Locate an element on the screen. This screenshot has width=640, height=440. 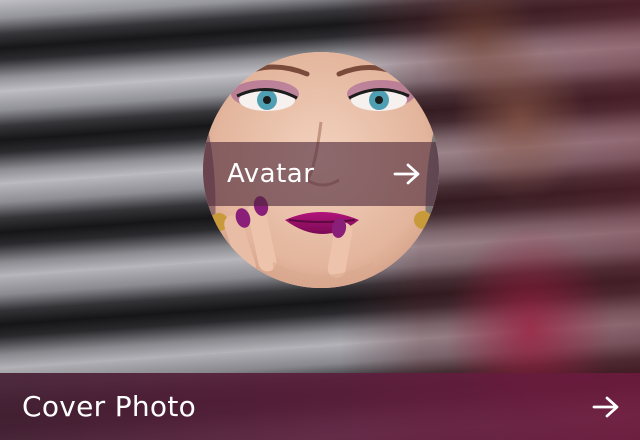
avatar-label: Avatar is located at coordinates (271, 174).